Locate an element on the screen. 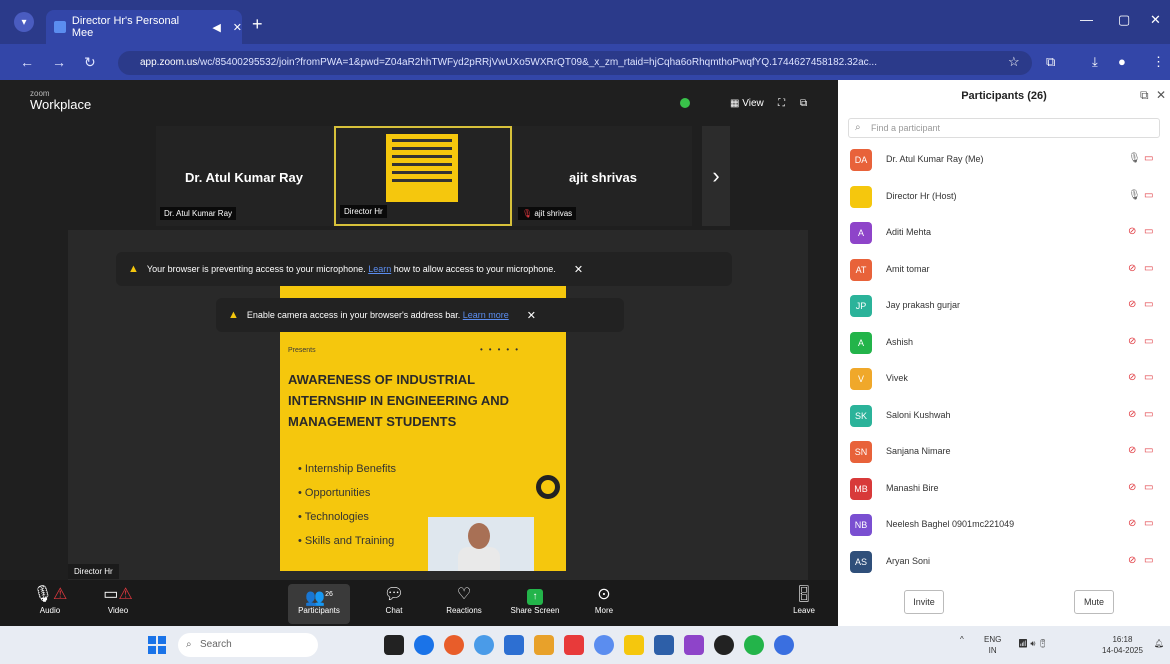 This screenshot has width=1170, height=664. share-screen-label: Share Screen is located at coordinates (535, 610).